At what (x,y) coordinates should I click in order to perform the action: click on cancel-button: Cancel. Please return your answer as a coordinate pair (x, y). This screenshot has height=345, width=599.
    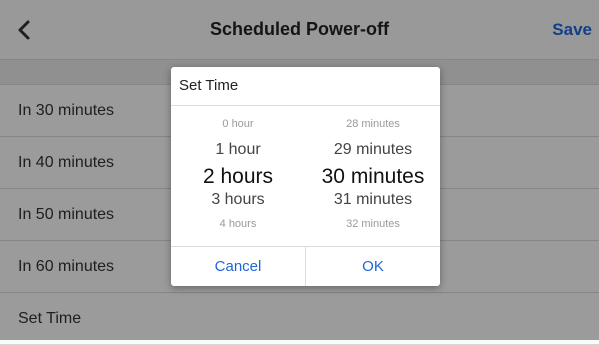
    Looking at the image, I should click on (238, 266).